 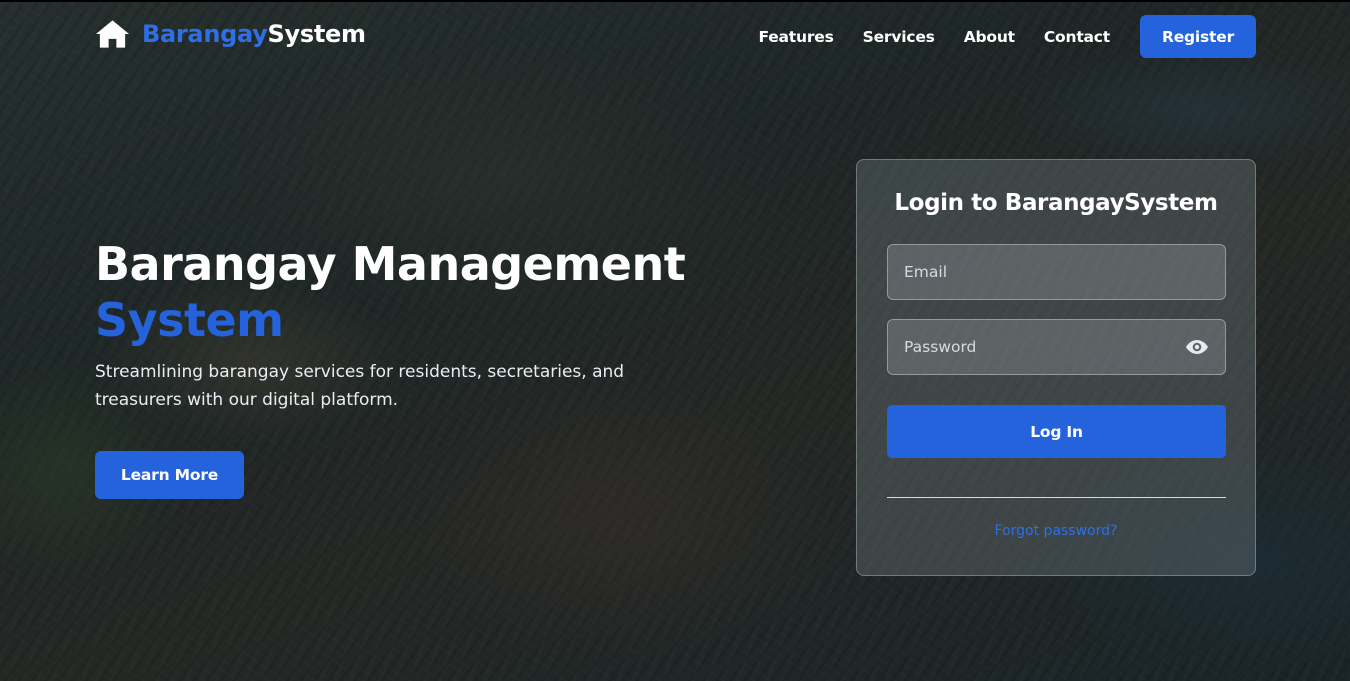 What do you see at coordinates (390, 264) in the screenshot?
I see `hero-title-line1: Barangay Management` at bounding box center [390, 264].